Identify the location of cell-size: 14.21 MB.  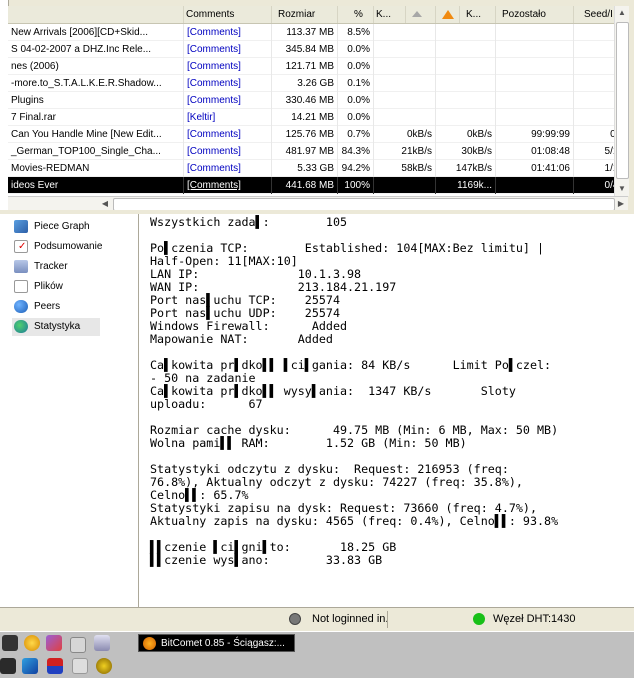
(305, 117).